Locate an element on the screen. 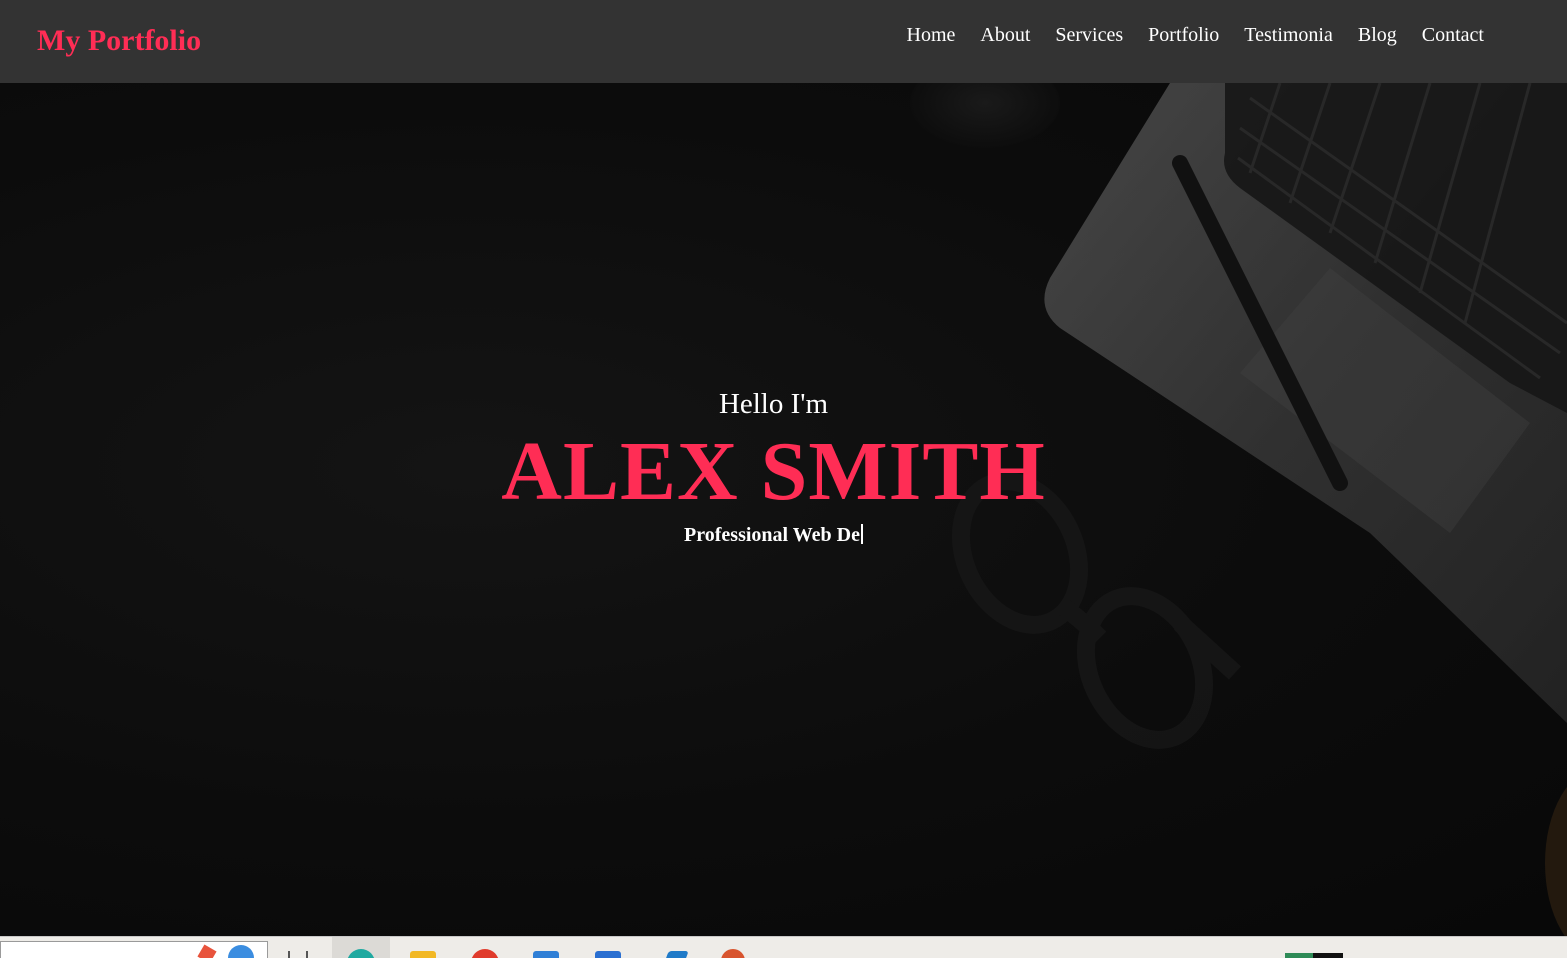 Image resolution: width=1567 pixels, height=958 pixels. nav-item-contact: Contact is located at coordinates (1453, 35).